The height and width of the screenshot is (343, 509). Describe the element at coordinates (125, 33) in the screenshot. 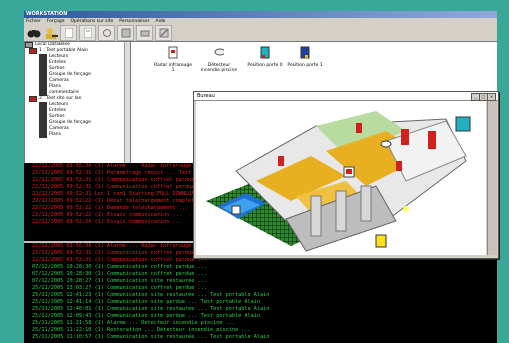

I see `disk-icon` at that location.